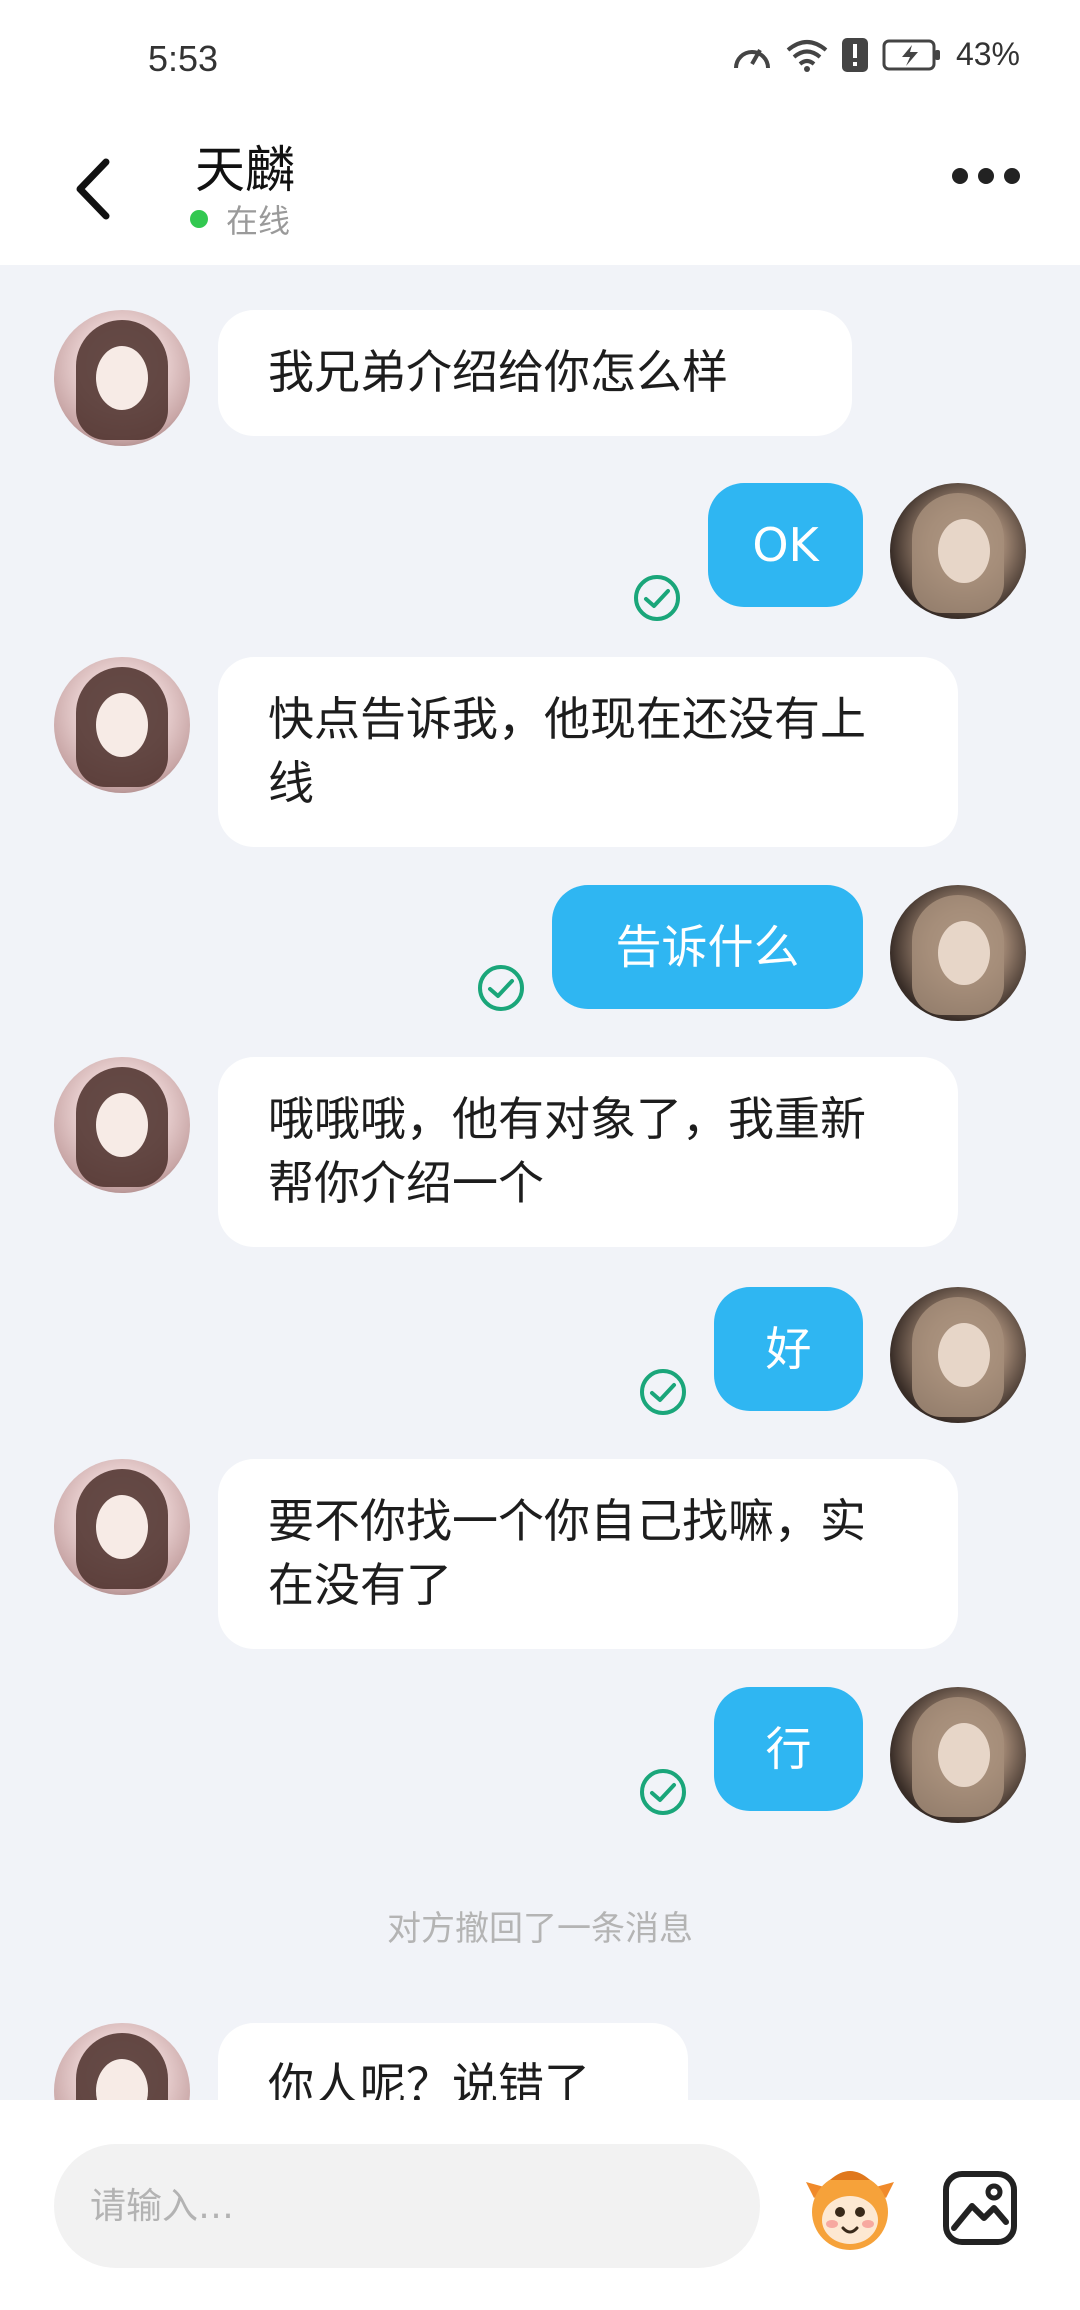 The image size is (1080, 2310). Describe the element at coordinates (980, 2208) in the screenshot. I see `image-icon` at that location.